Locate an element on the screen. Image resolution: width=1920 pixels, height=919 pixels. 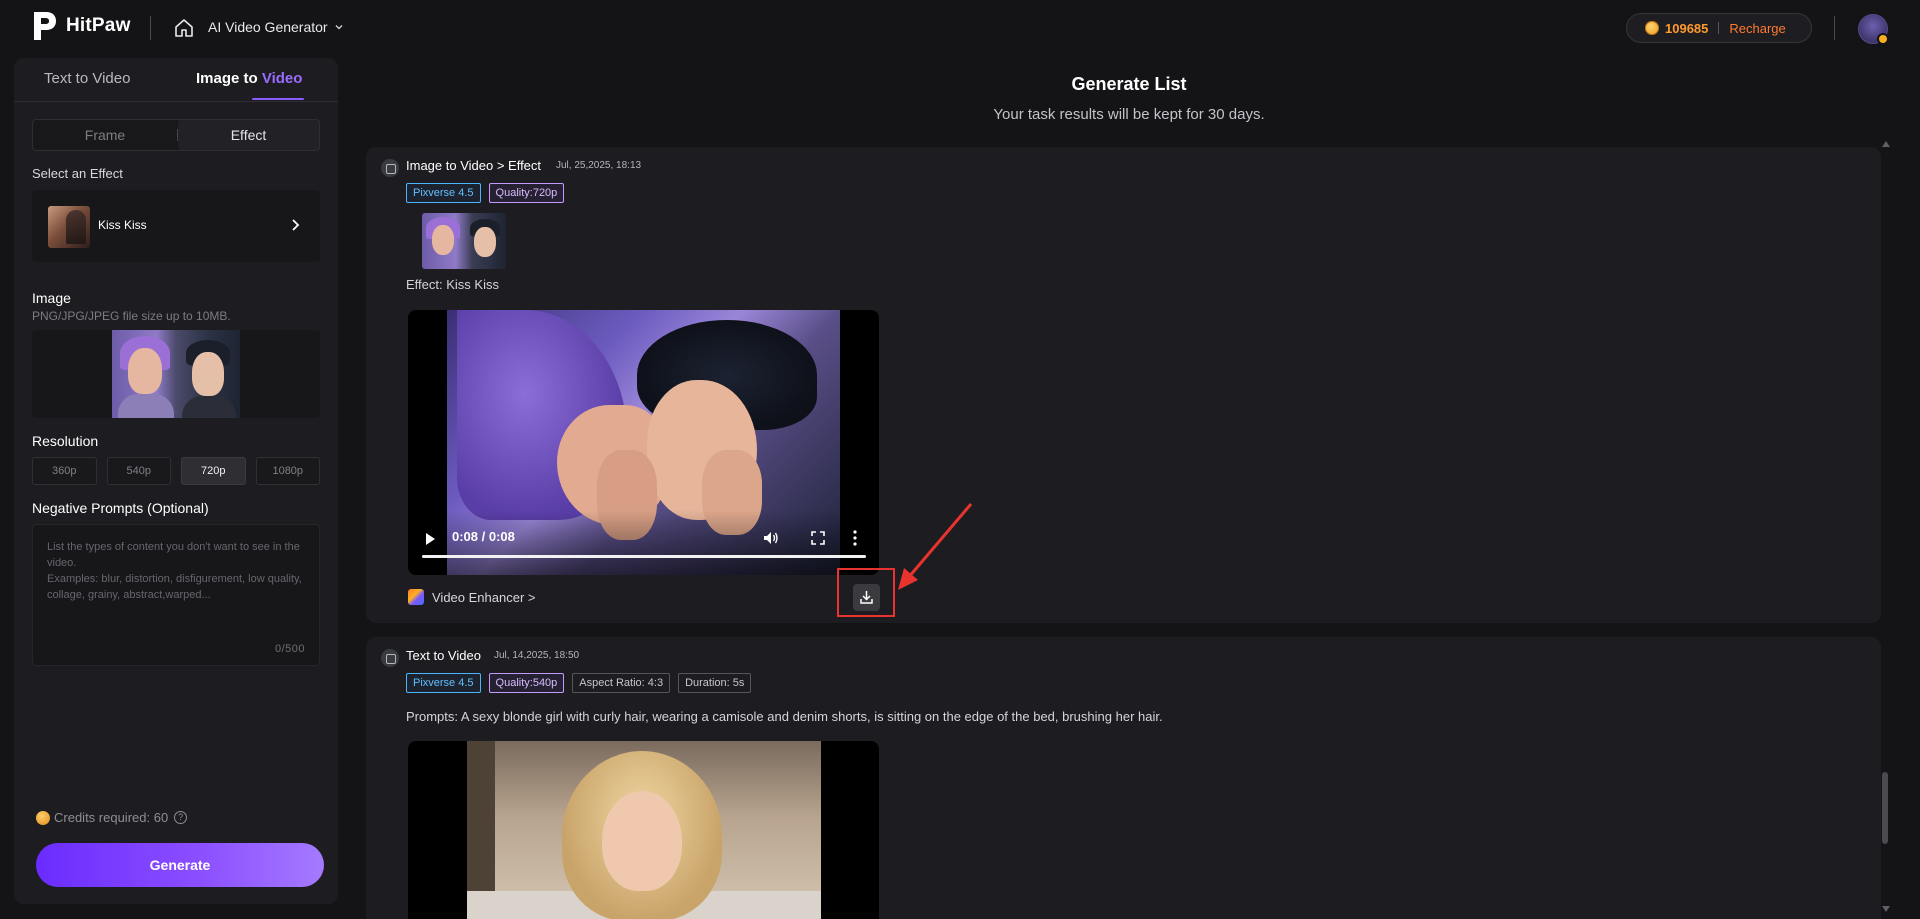
video-enhancer-icon is located at coordinates (416, 597).